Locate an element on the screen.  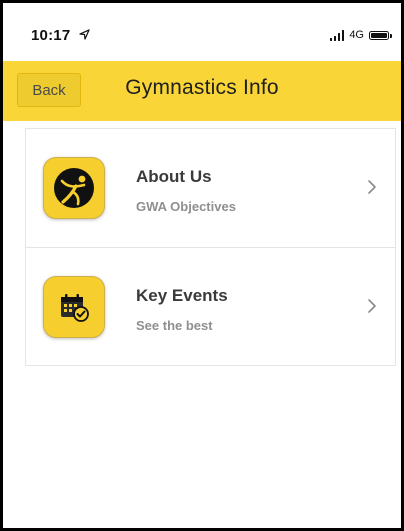
item-title: About Us is located at coordinates (174, 176).